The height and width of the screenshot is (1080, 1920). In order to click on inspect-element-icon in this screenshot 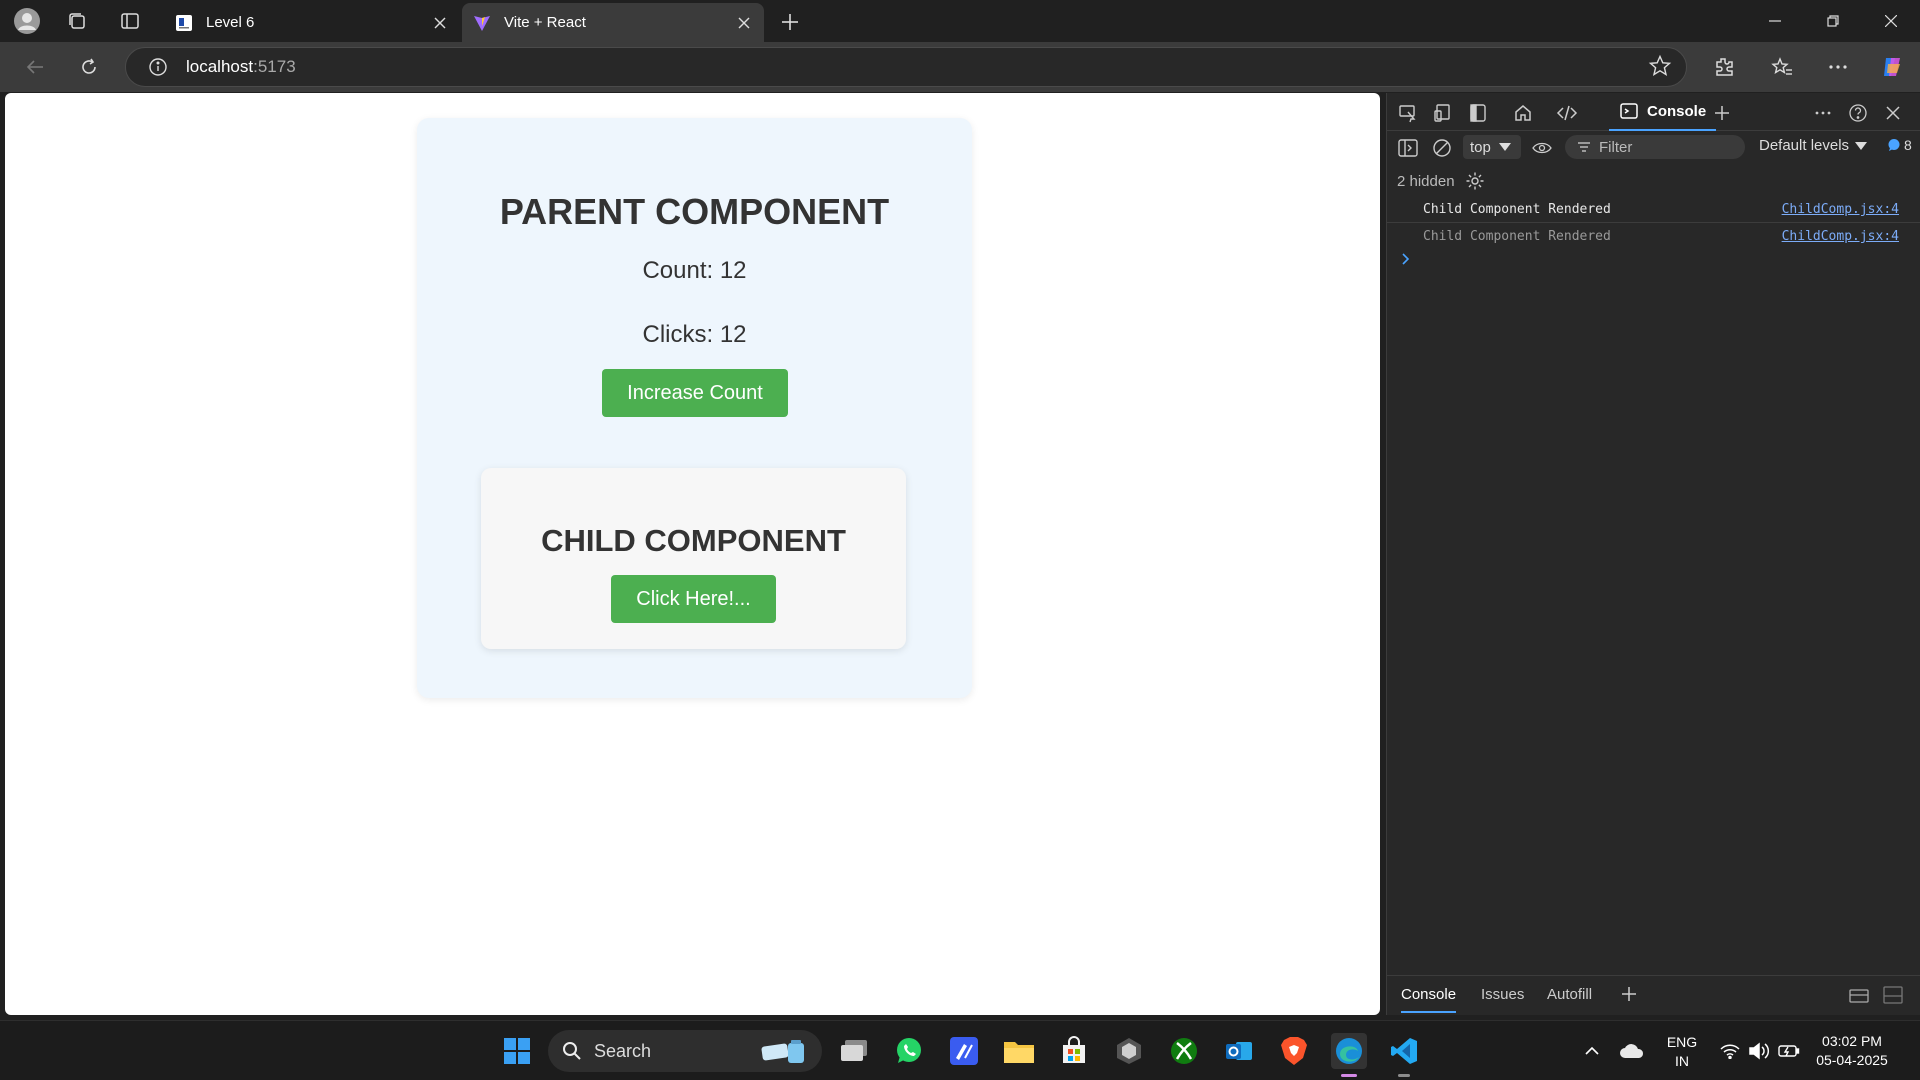, I will do `click(1408, 113)`.